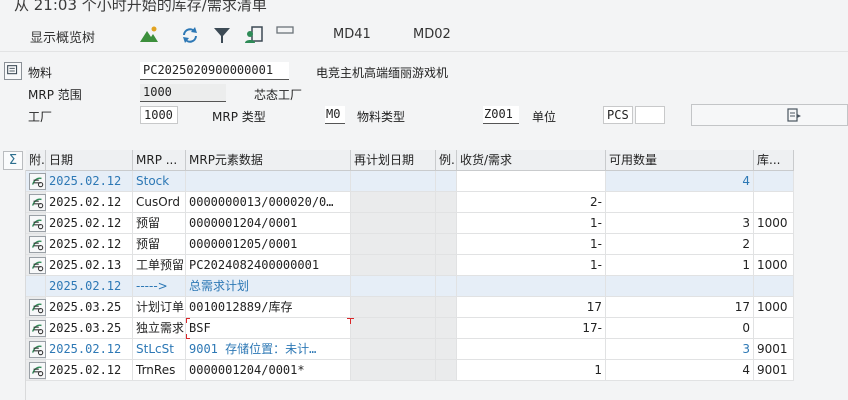 The image size is (848, 400). Describe the element at coordinates (159, 370) in the screenshot. I see `cell-mrp-element: TrnRes` at that location.